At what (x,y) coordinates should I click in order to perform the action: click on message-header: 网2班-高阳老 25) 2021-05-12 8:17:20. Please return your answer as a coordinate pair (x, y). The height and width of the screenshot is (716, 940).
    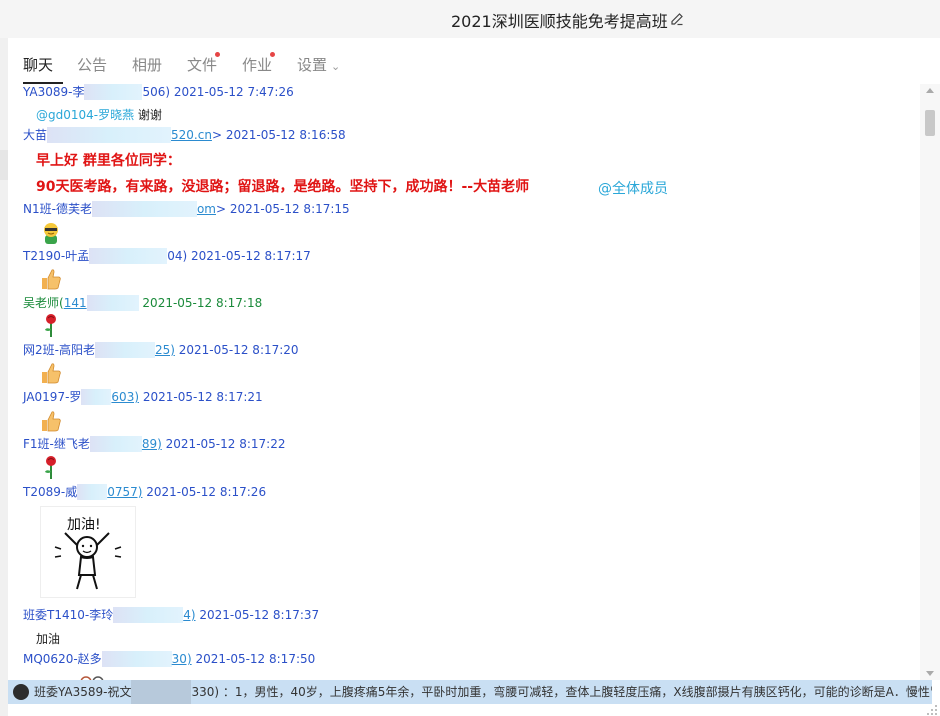
    Looking at the image, I should click on (161, 350).